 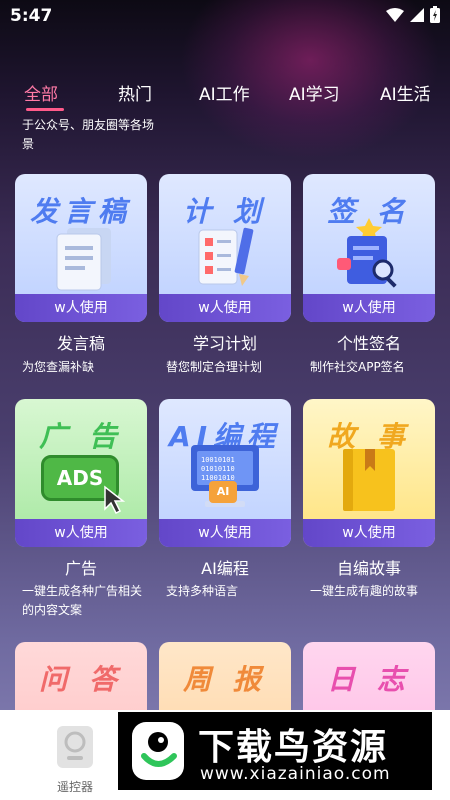 What do you see at coordinates (74, 787) in the screenshot?
I see `remote-label: 遥控器` at bounding box center [74, 787].